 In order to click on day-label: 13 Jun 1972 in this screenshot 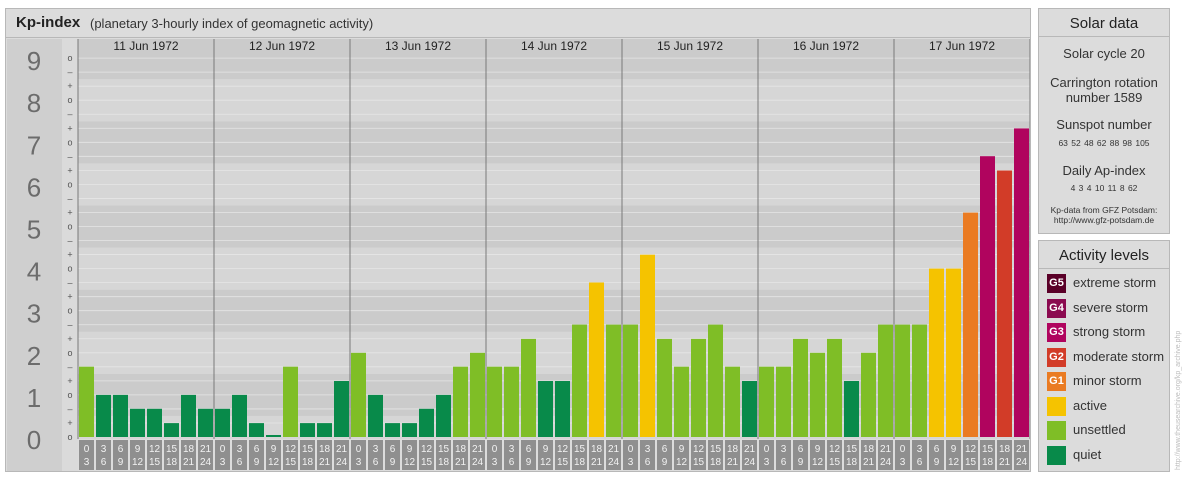, I will do `click(418, 46)`.